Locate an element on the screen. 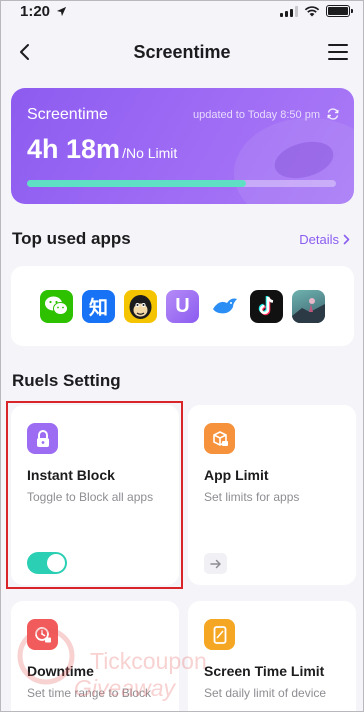 This screenshot has width=364, height=712. chevron-left-icon is located at coordinates (24, 52).